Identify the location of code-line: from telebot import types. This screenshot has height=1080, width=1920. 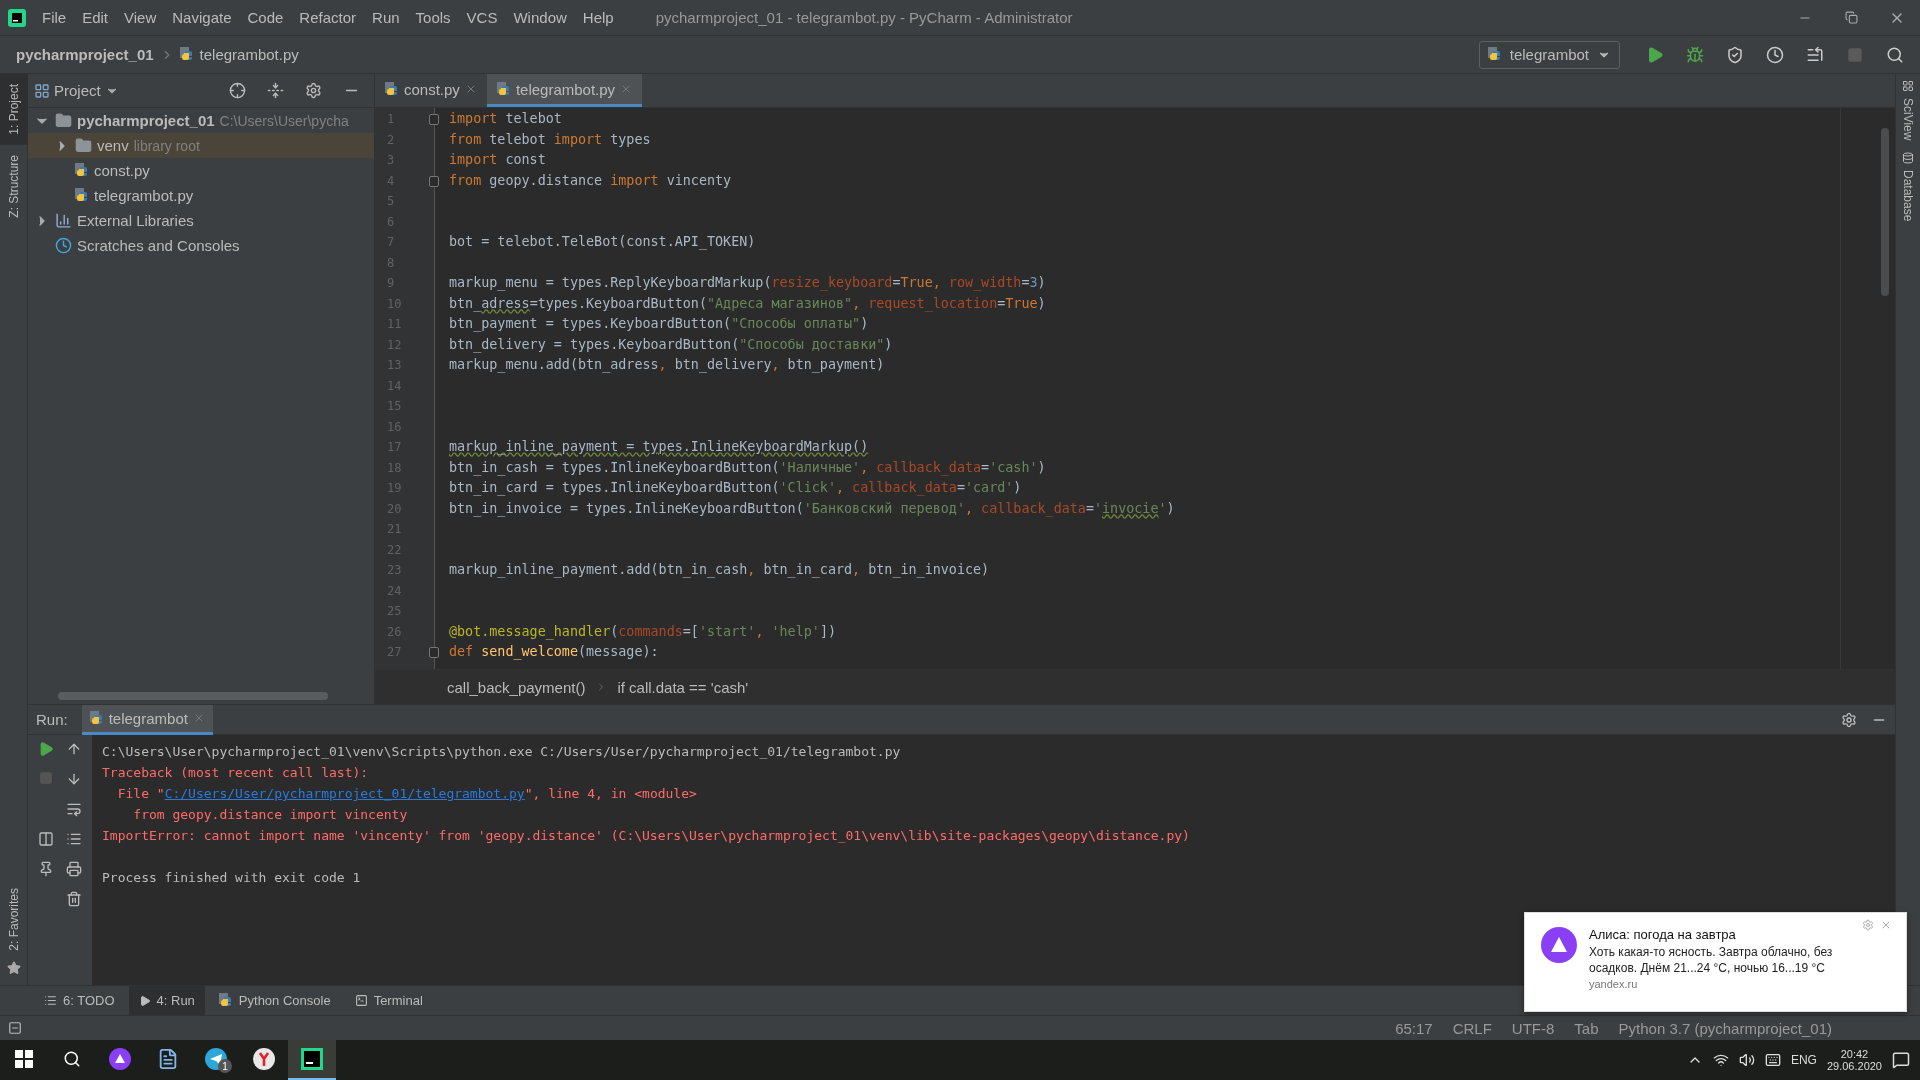
(550, 139).